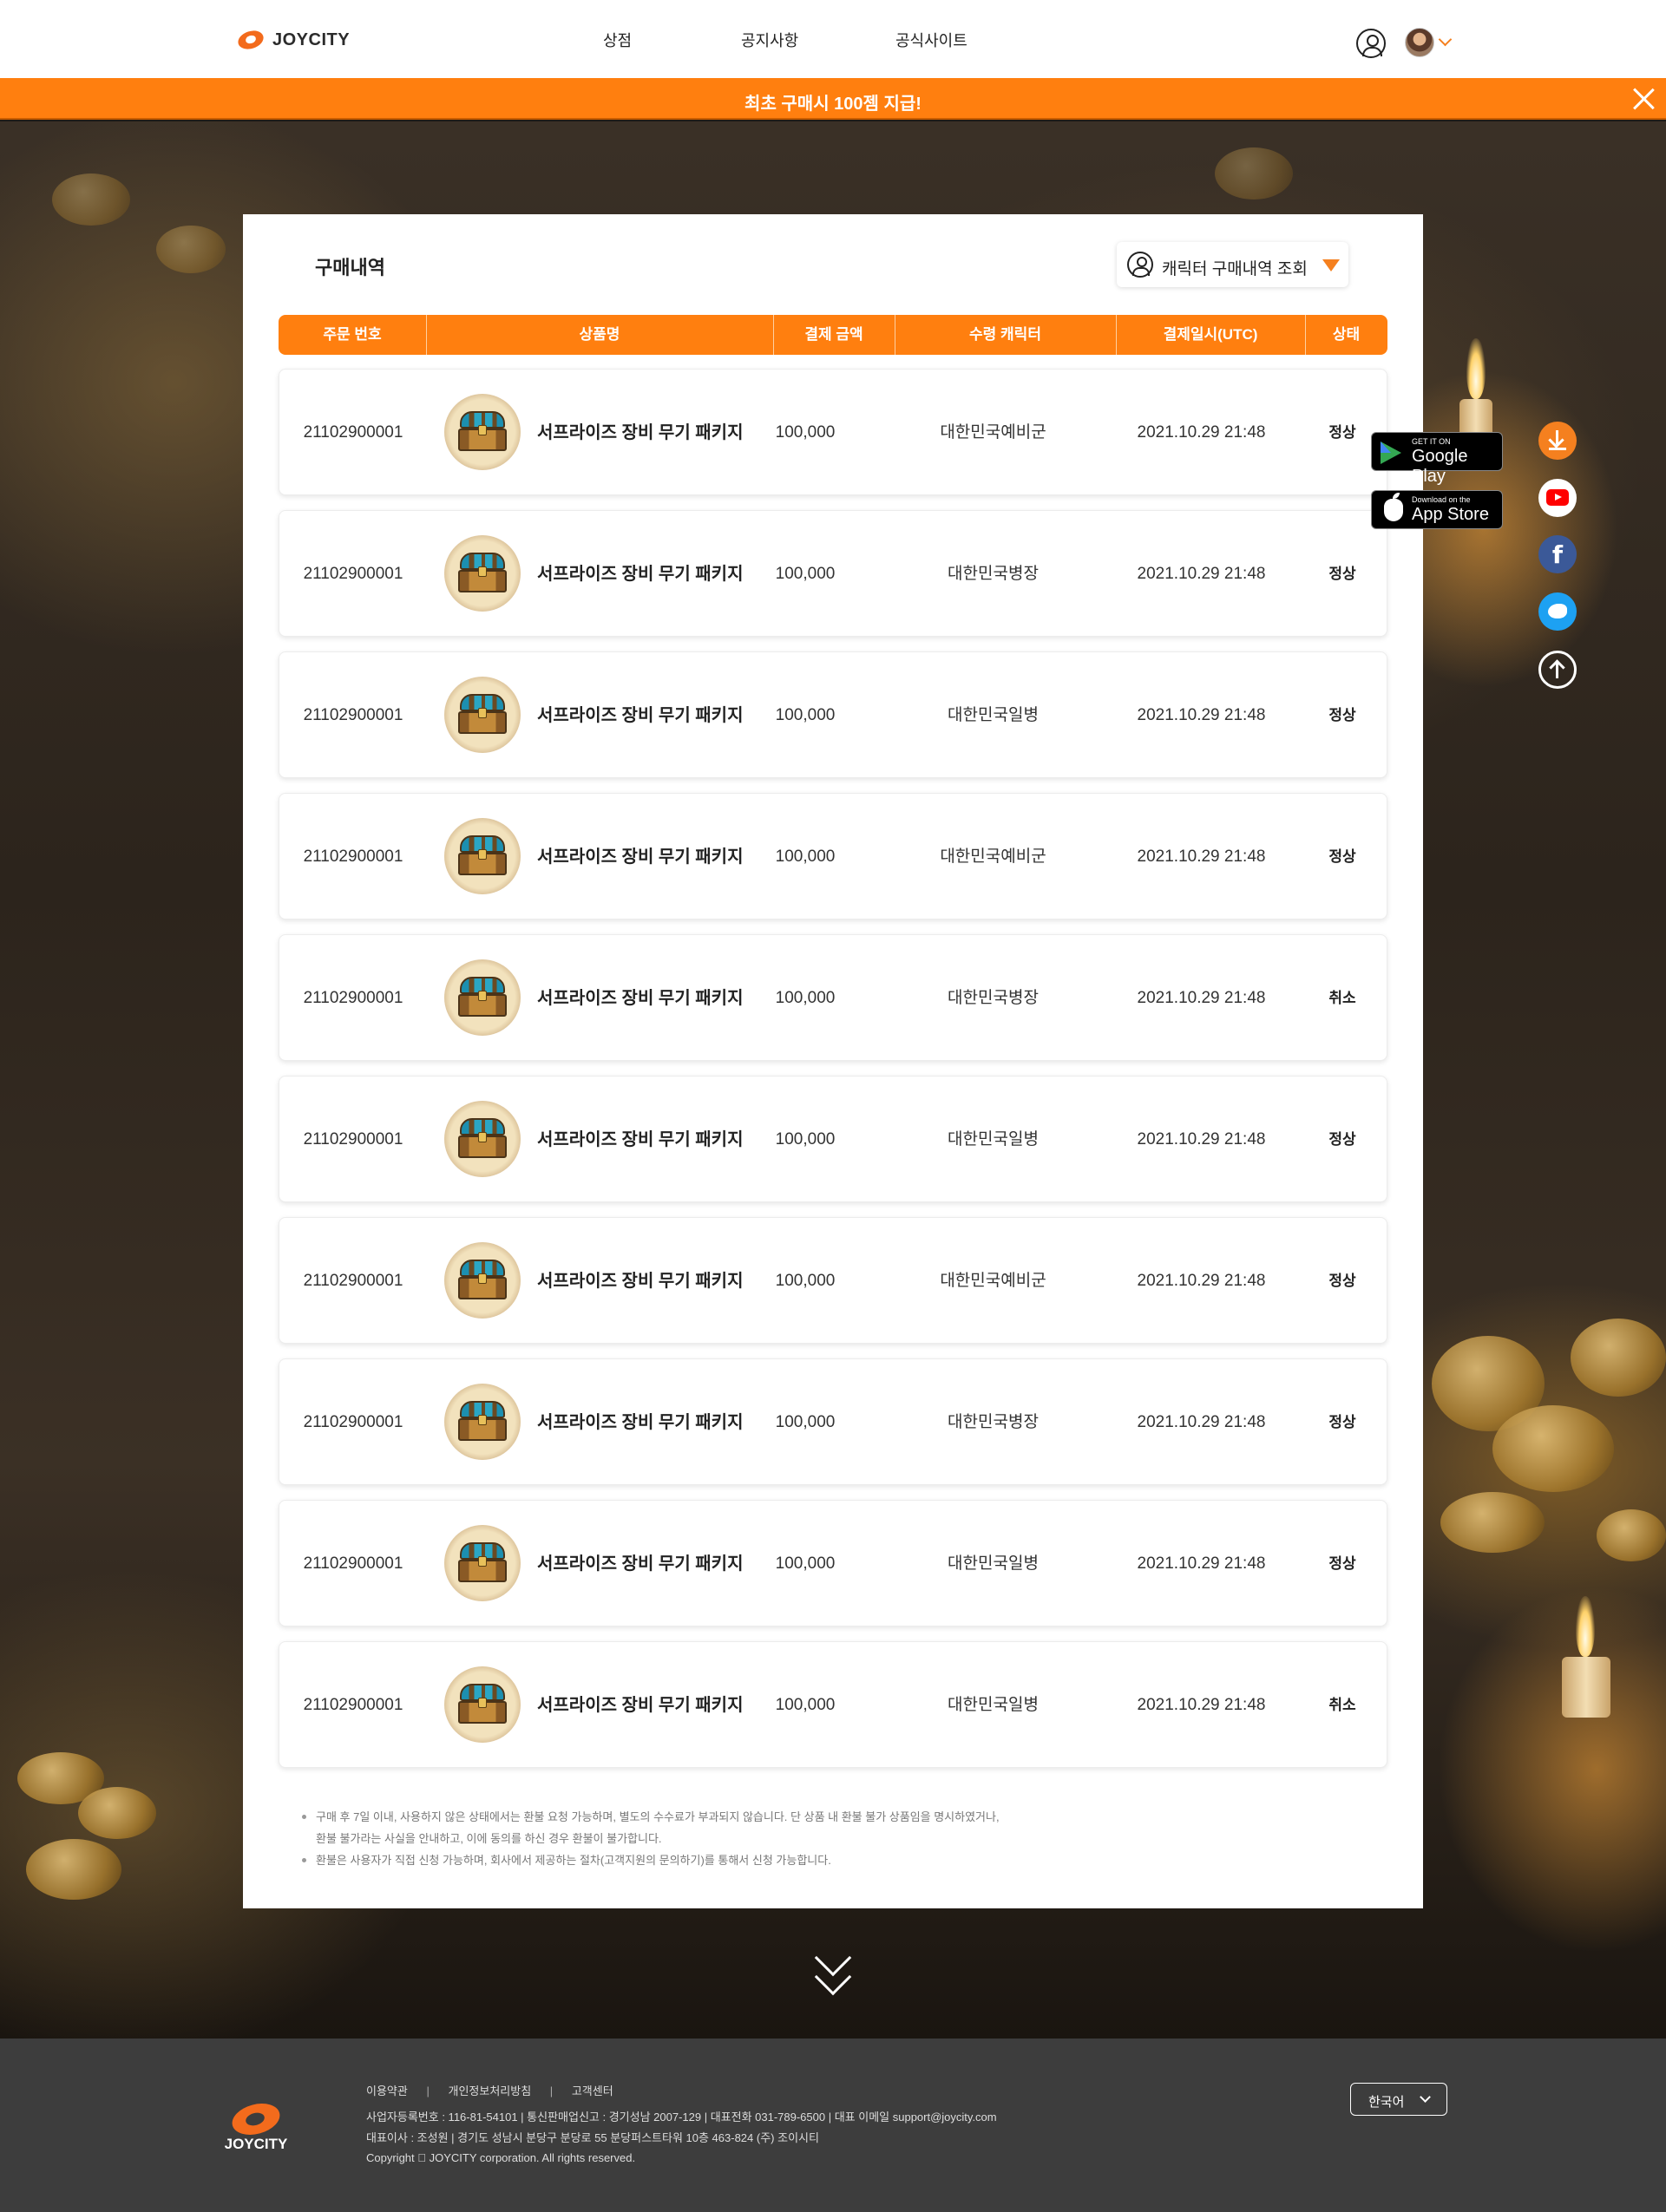  Describe the element at coordinates (599, 334) in the screenshot. I see `column-header-product: 상품명` at that location.